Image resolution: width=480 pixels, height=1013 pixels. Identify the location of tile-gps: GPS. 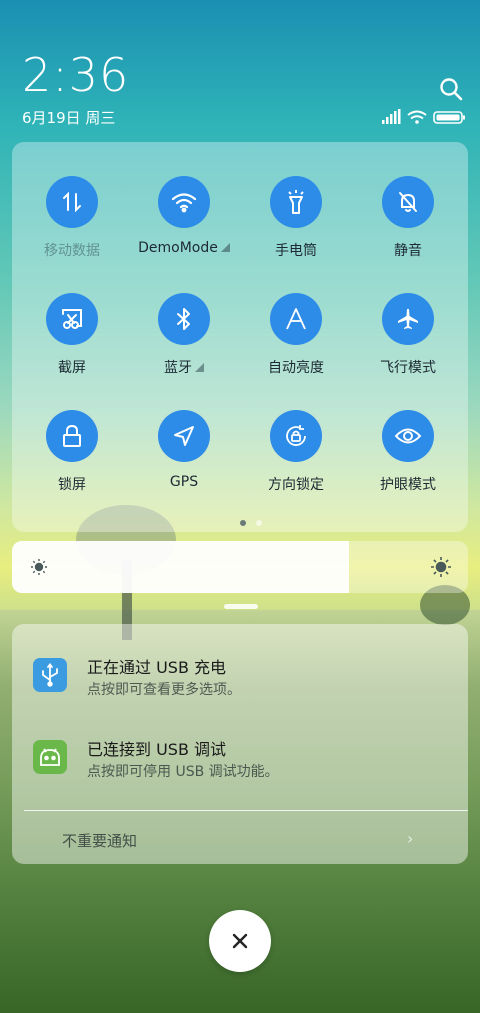
(184, 460).